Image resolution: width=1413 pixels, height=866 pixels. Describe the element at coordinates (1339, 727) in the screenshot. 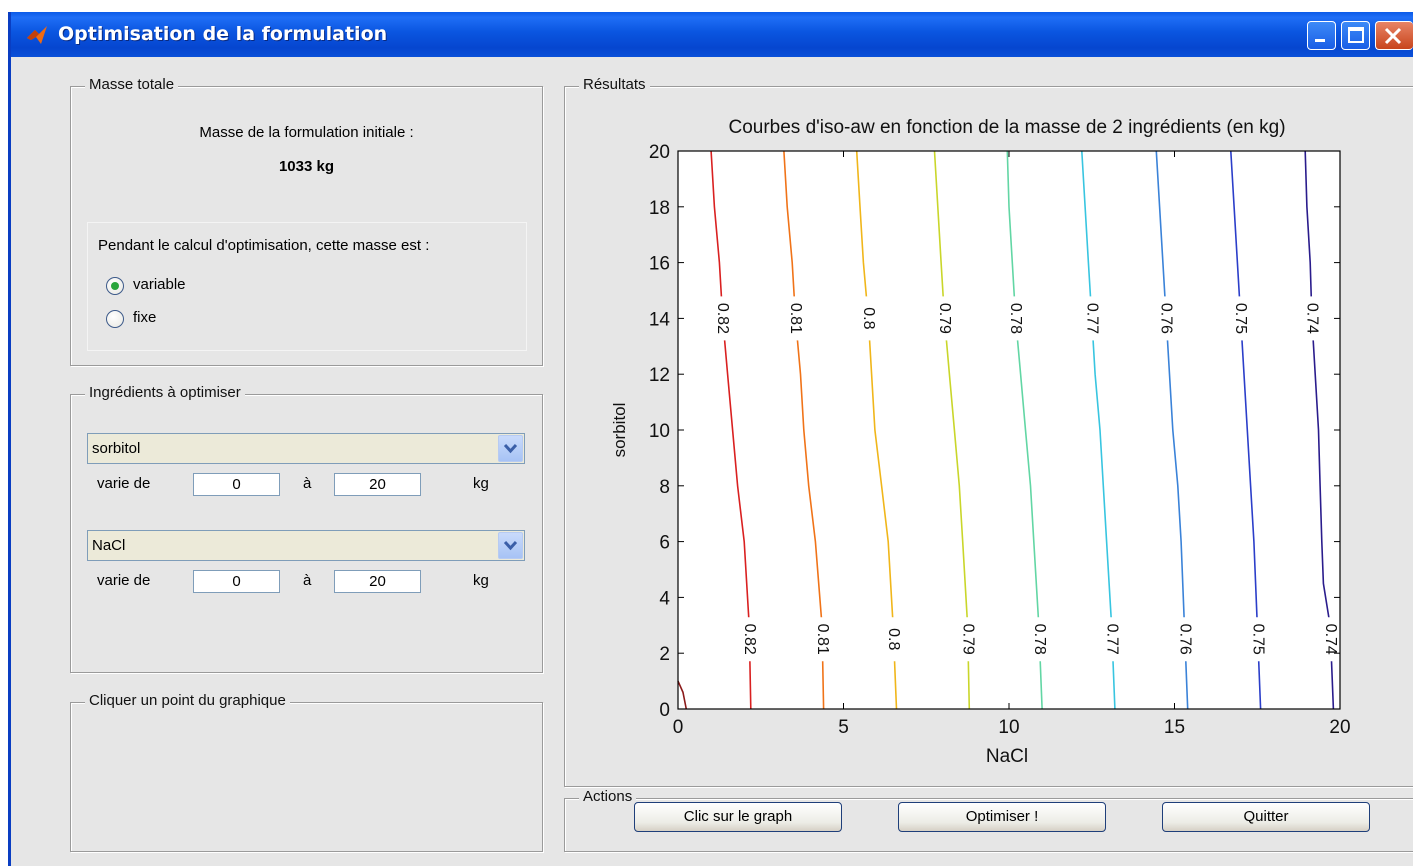

I see `x-tick-label: 20` at that location.